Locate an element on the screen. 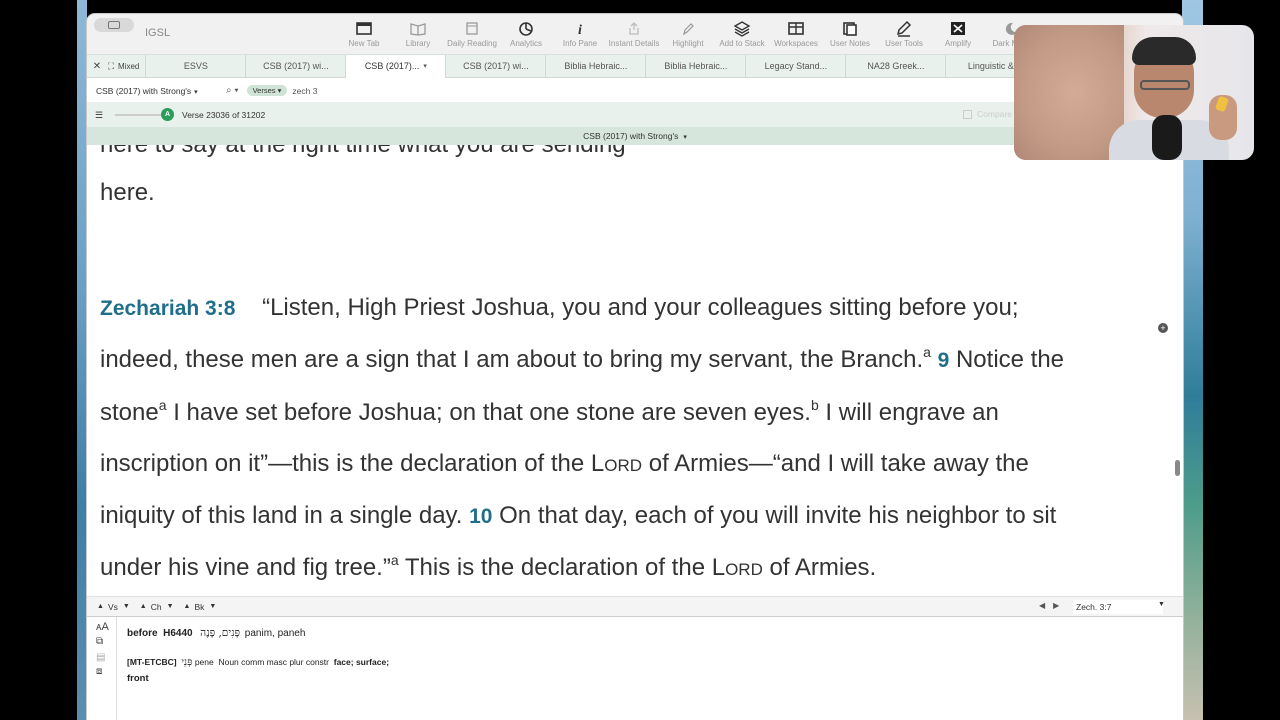  reference-field: Zech. 3:7 is located at coordinates (1118, 607).